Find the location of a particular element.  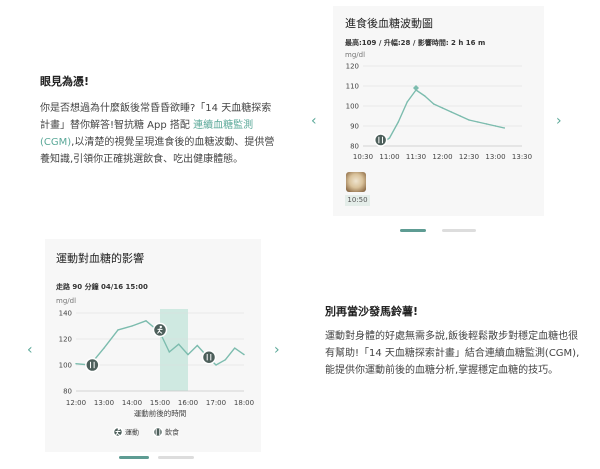

x-tick-label: 15:00 is located at coordinates (160, 403).